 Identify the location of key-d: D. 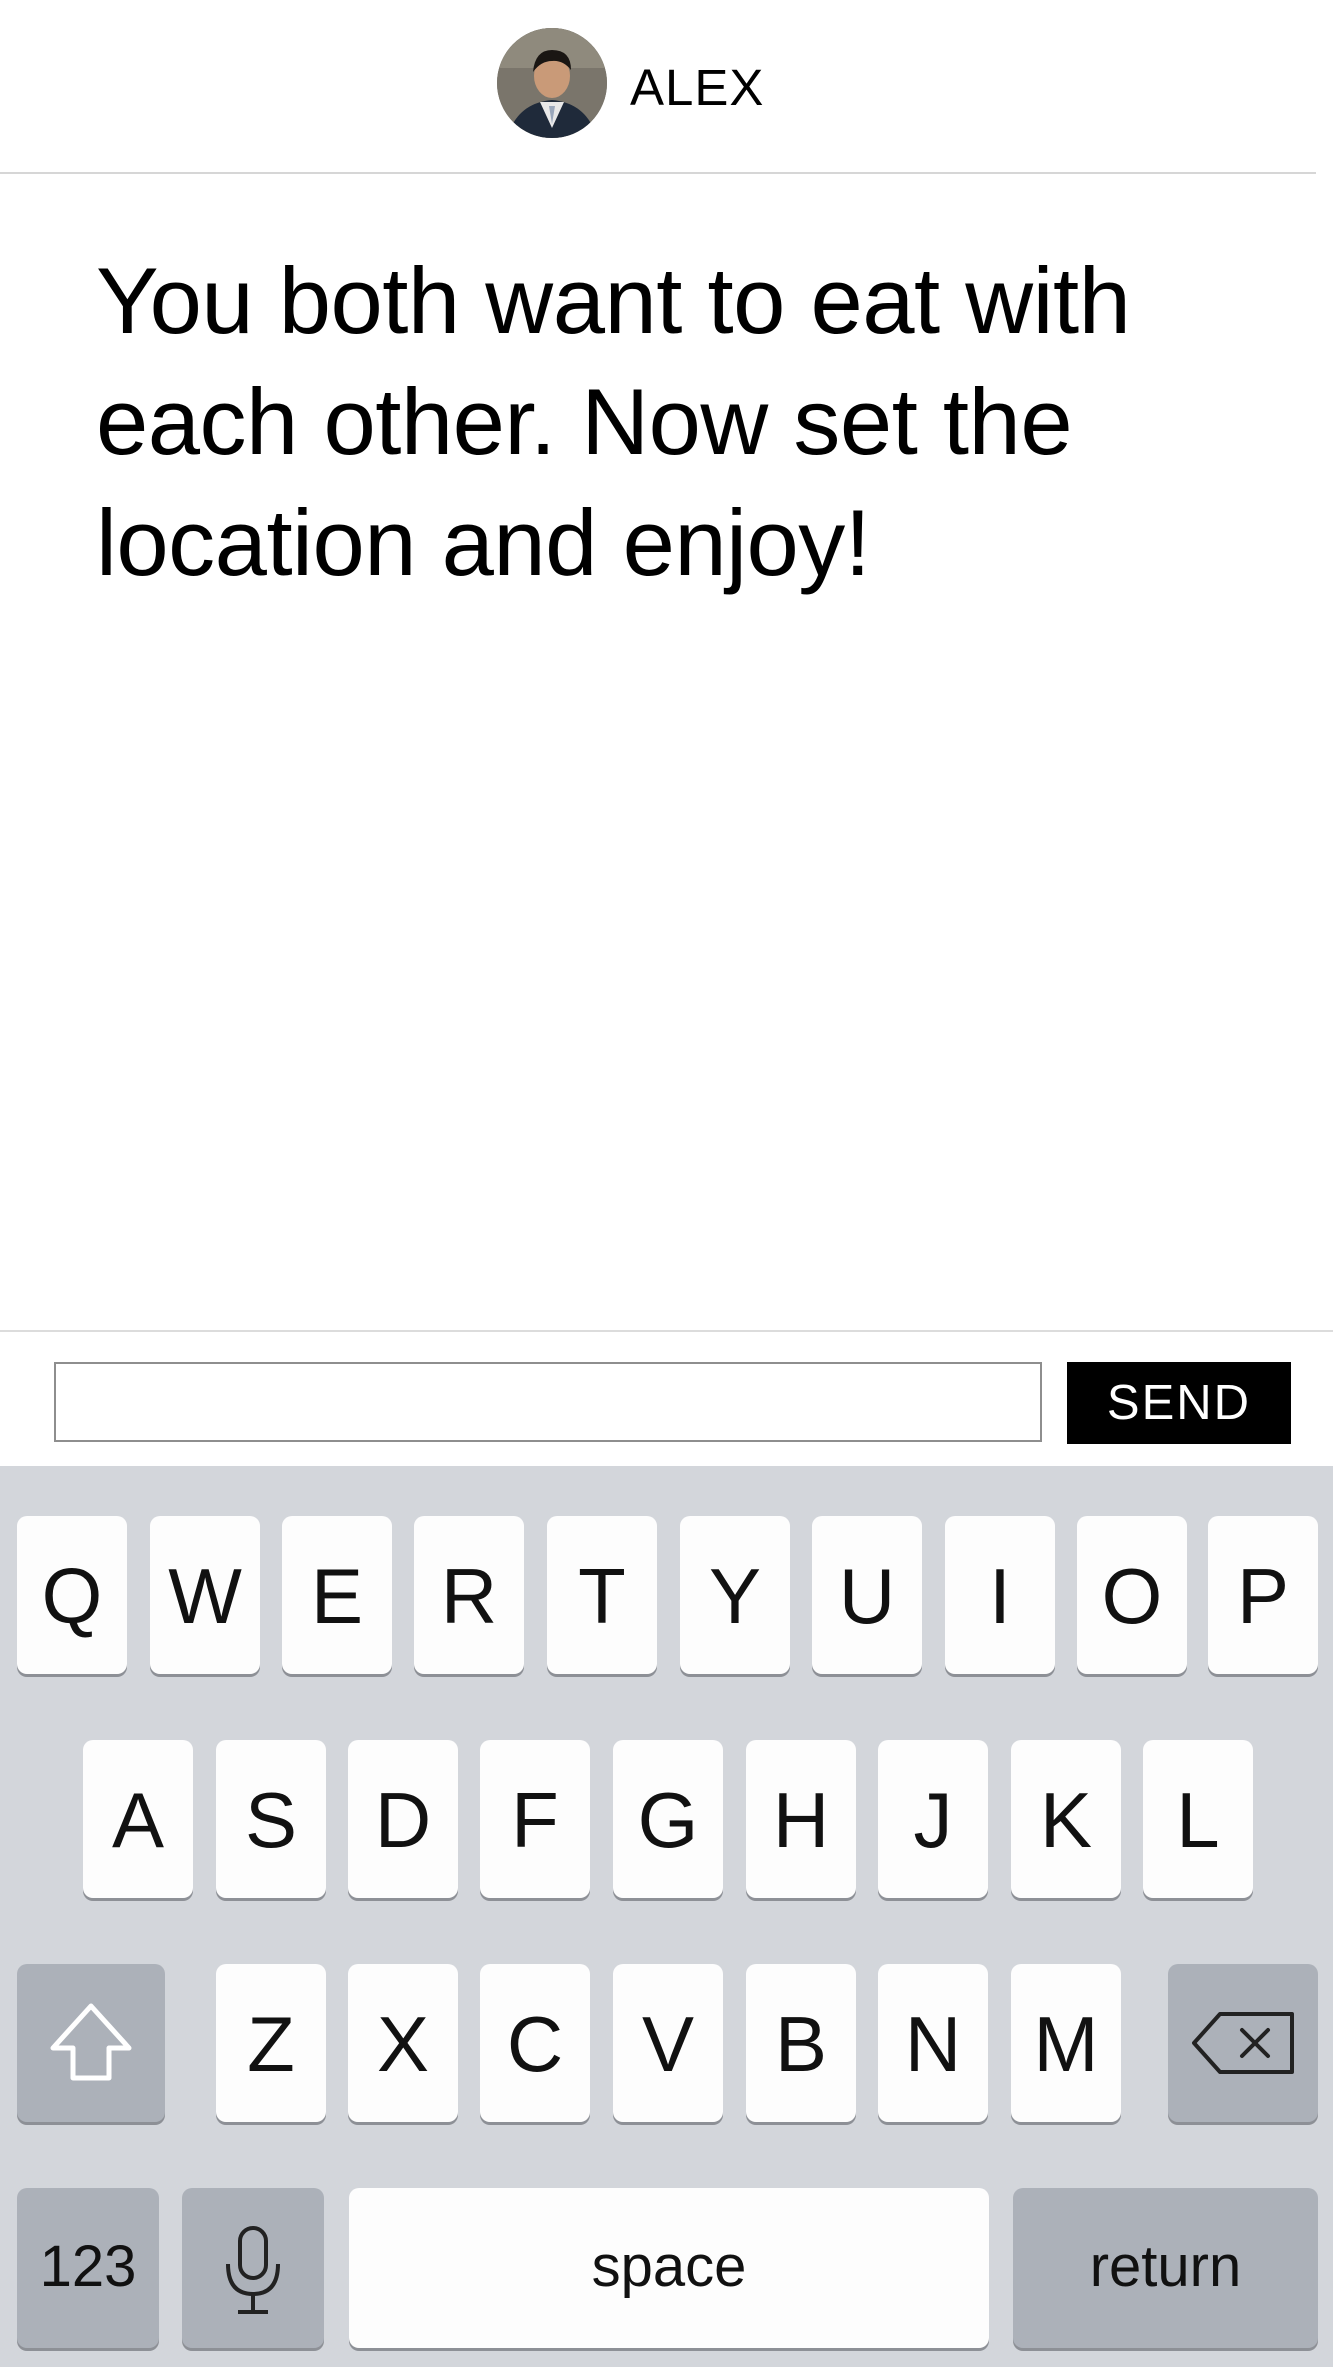
(403, 1819).